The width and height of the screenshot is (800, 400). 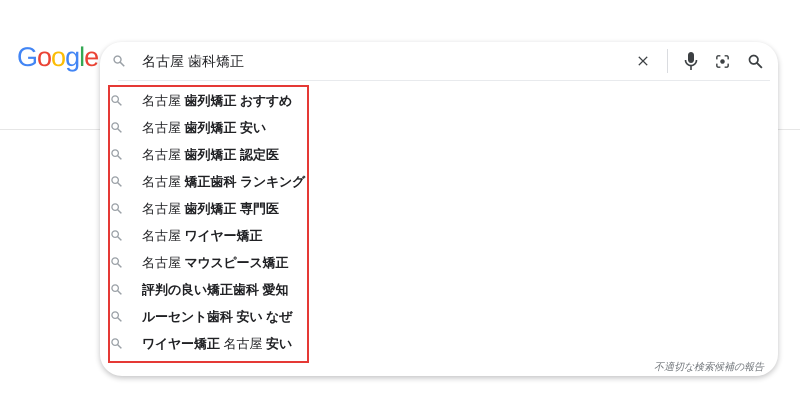 I want to click on suggestion-item: 名古屋 歯列矯正 認定医, so click(x=209, y=154).